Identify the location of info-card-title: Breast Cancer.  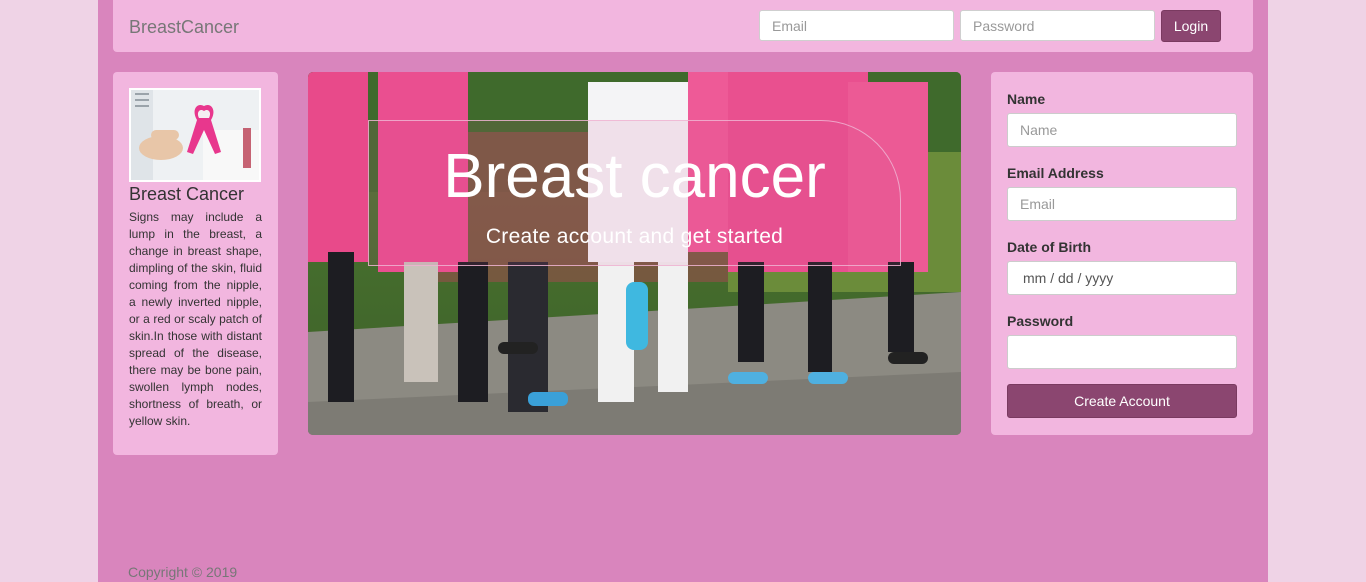
(187, 194).